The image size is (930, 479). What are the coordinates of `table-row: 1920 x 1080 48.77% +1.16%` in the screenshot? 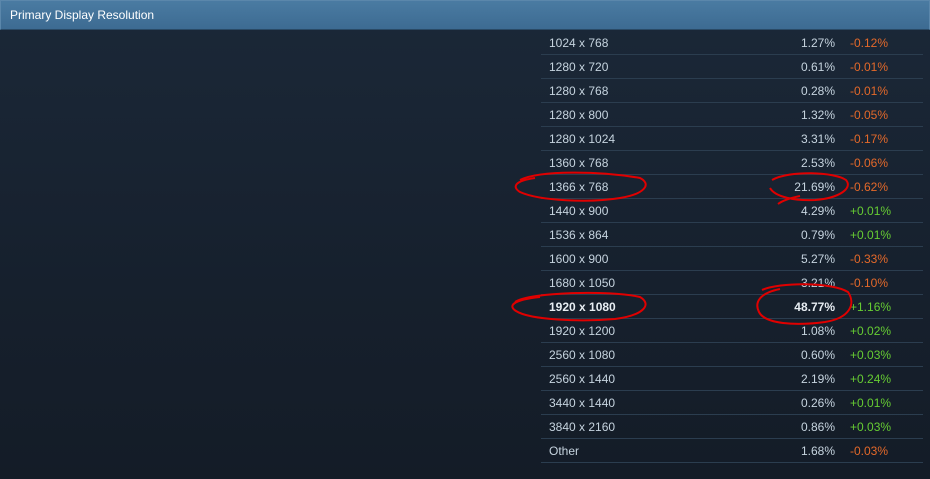 It's located at (732, 307).